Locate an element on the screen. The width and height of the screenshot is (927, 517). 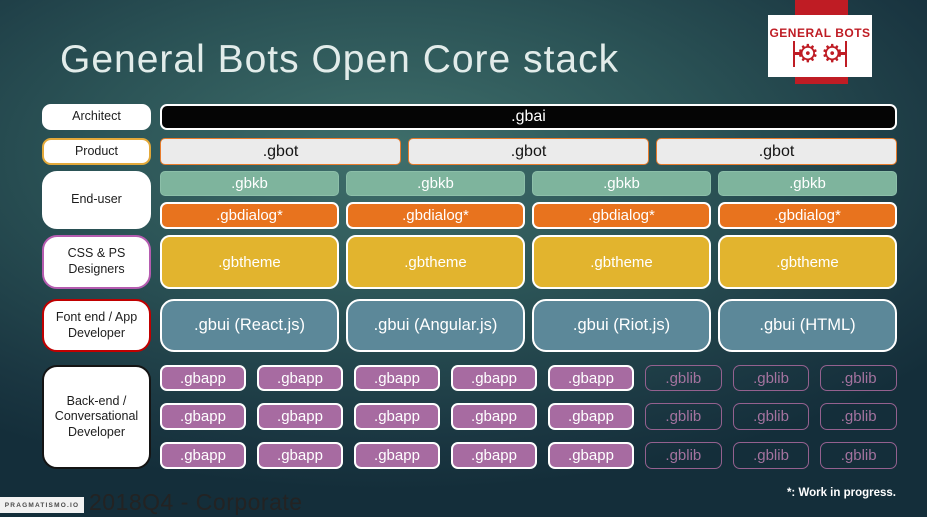
row-gbai: .gbai is located at coordinates (528, 117).